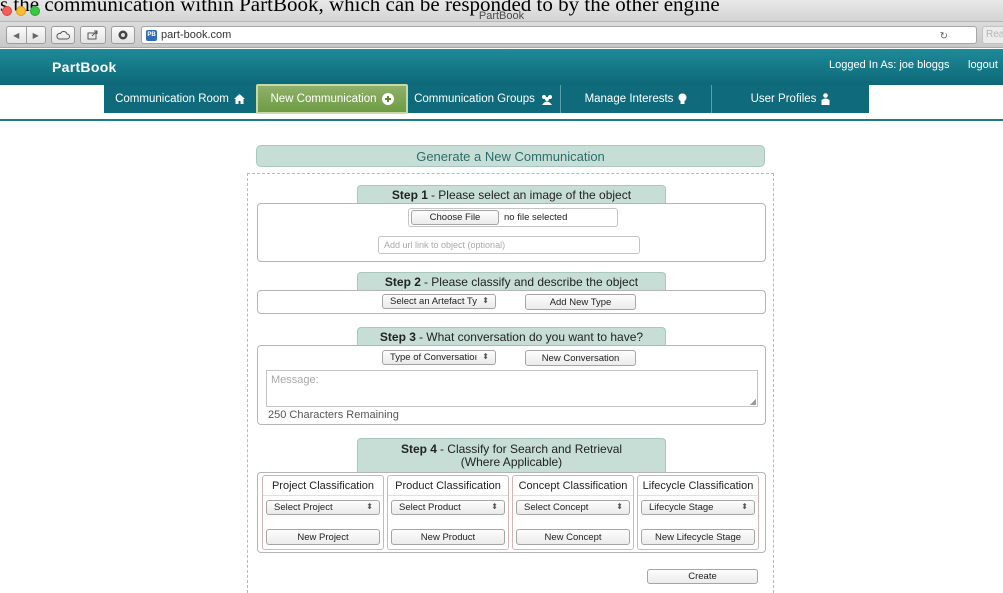 This screenshot has height=593, width=1003. I want to click on step3-text: - What conversation do you want to have?, so click(531, 337).